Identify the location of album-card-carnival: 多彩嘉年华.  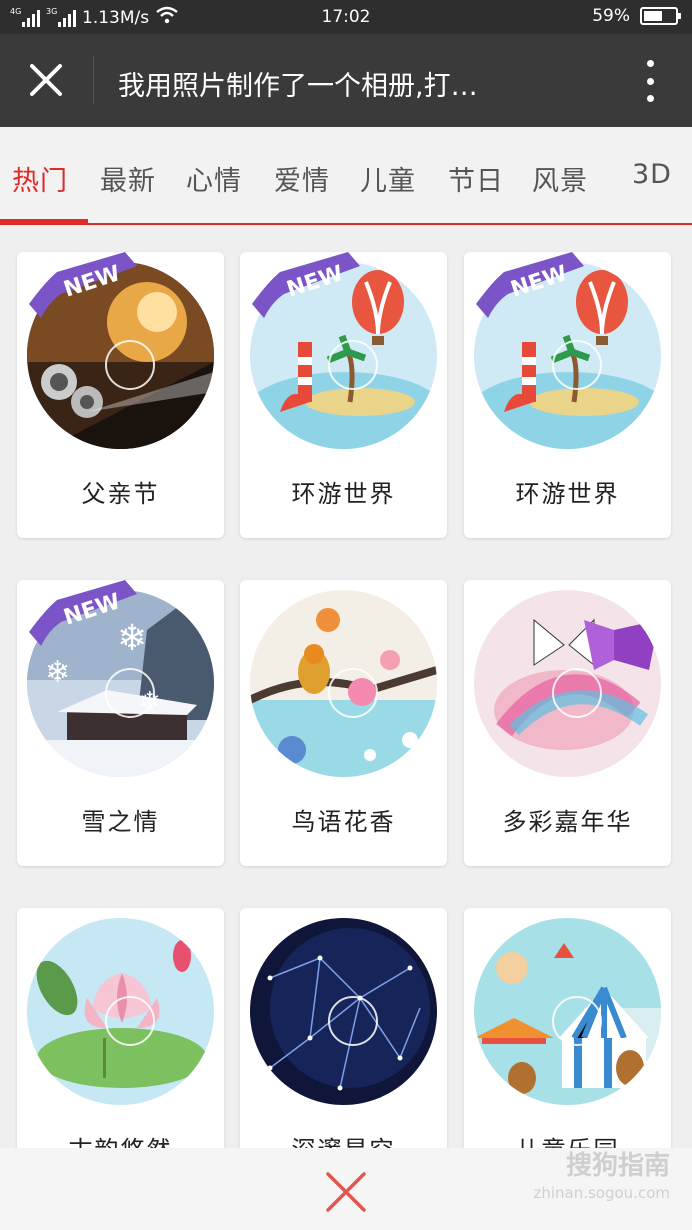
(567, 723).